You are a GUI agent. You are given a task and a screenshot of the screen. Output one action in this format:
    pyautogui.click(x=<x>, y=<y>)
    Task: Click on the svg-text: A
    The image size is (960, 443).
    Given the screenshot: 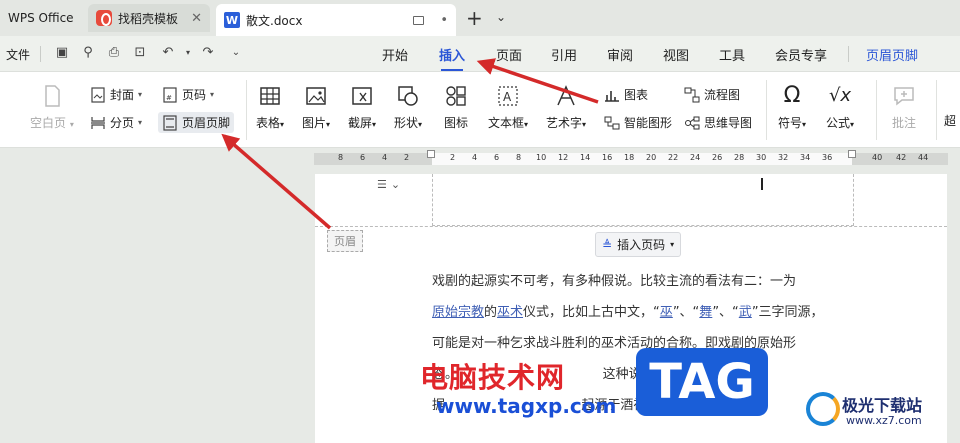 What is the action you would take?
    pyautogui.click(x=507, y=97)
    